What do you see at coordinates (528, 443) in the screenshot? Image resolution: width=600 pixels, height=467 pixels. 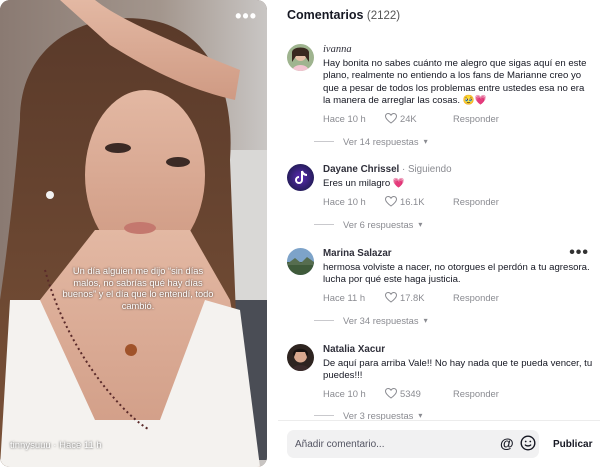 I see `emoji-icon` at bounding box center [528, 443].